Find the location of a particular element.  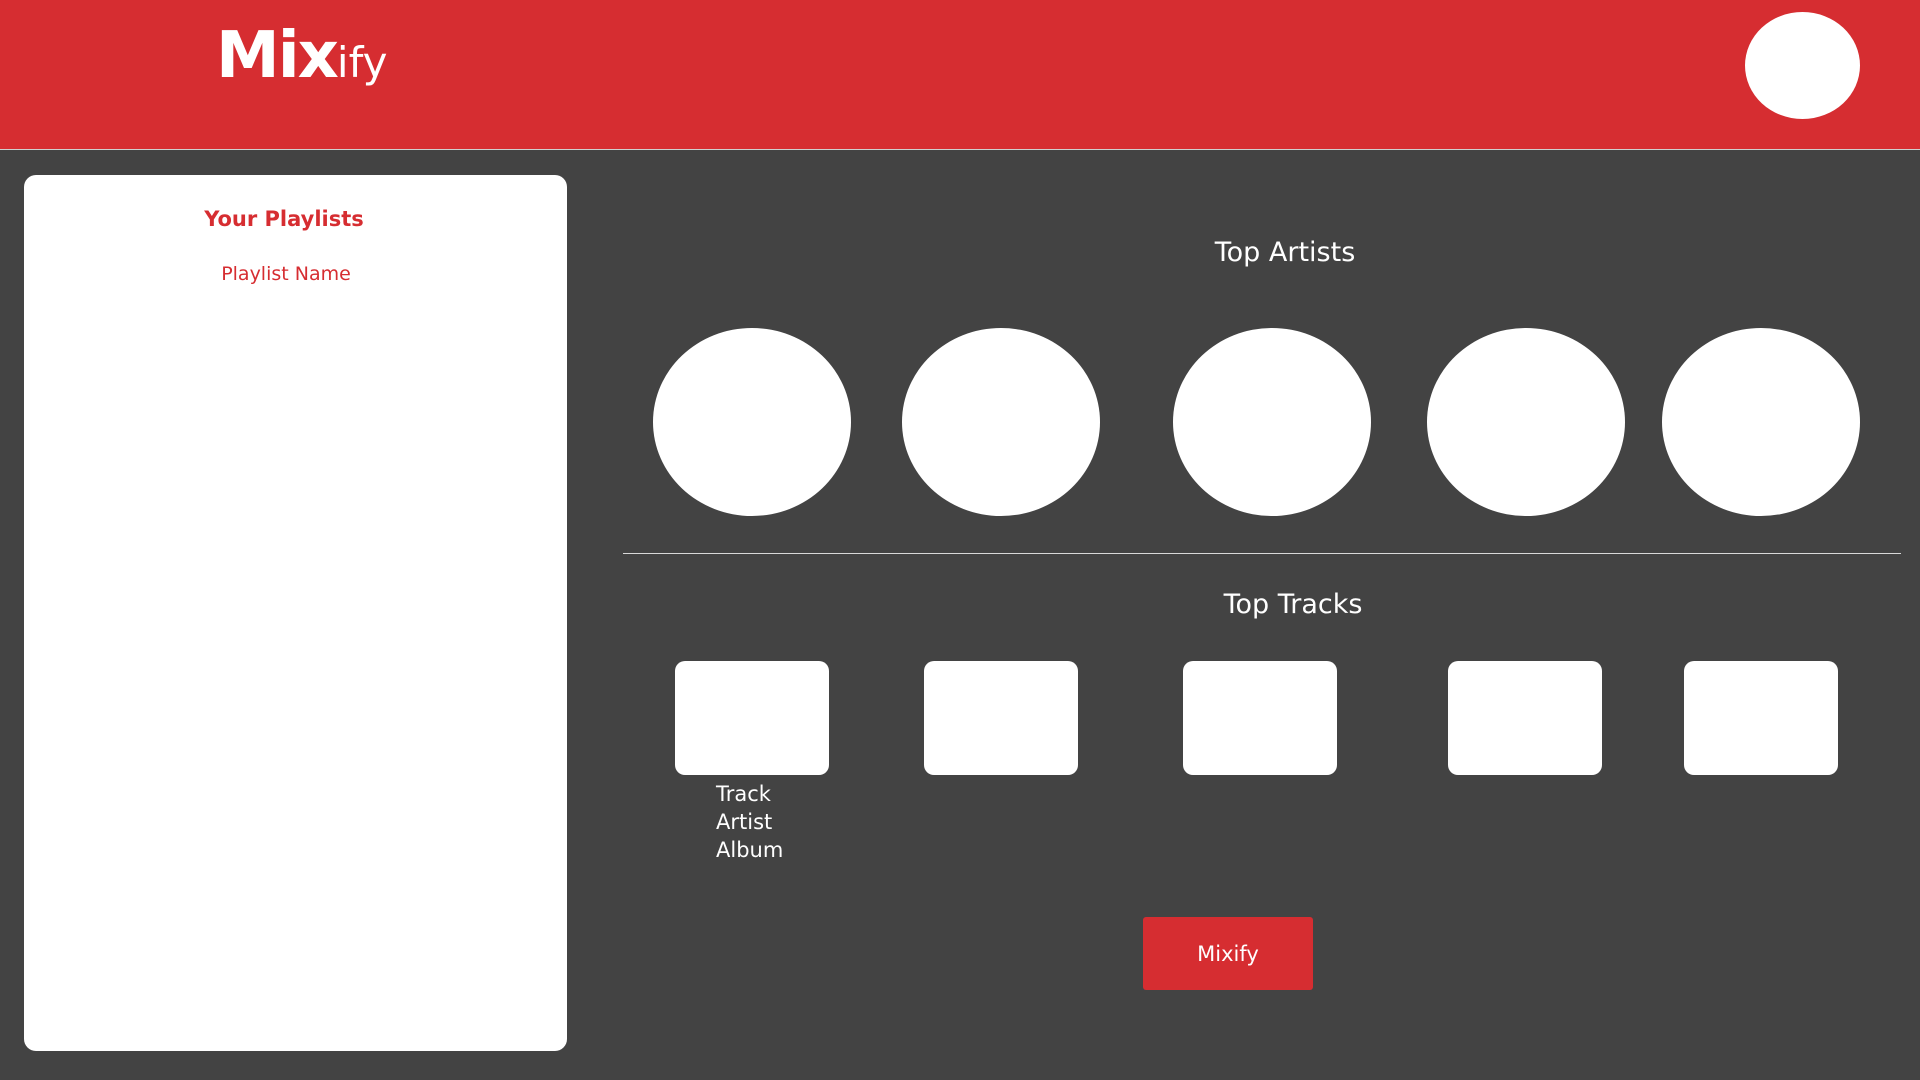

app-logo: Mixify is located at coordinates (301, 56).